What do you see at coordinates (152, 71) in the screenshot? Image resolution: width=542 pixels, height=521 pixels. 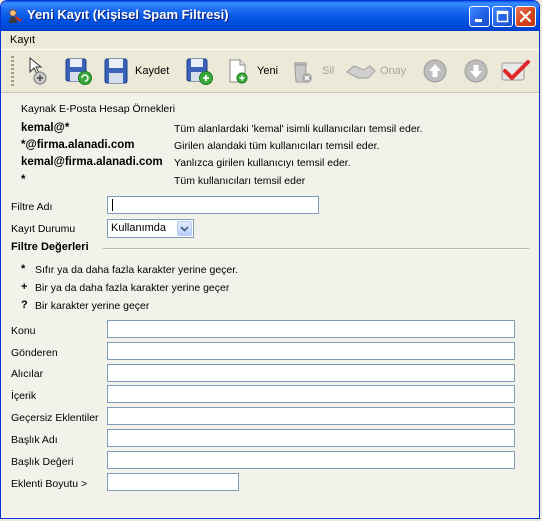 I see `save-button-label: Kaydet` at bounding box center [152, 71].